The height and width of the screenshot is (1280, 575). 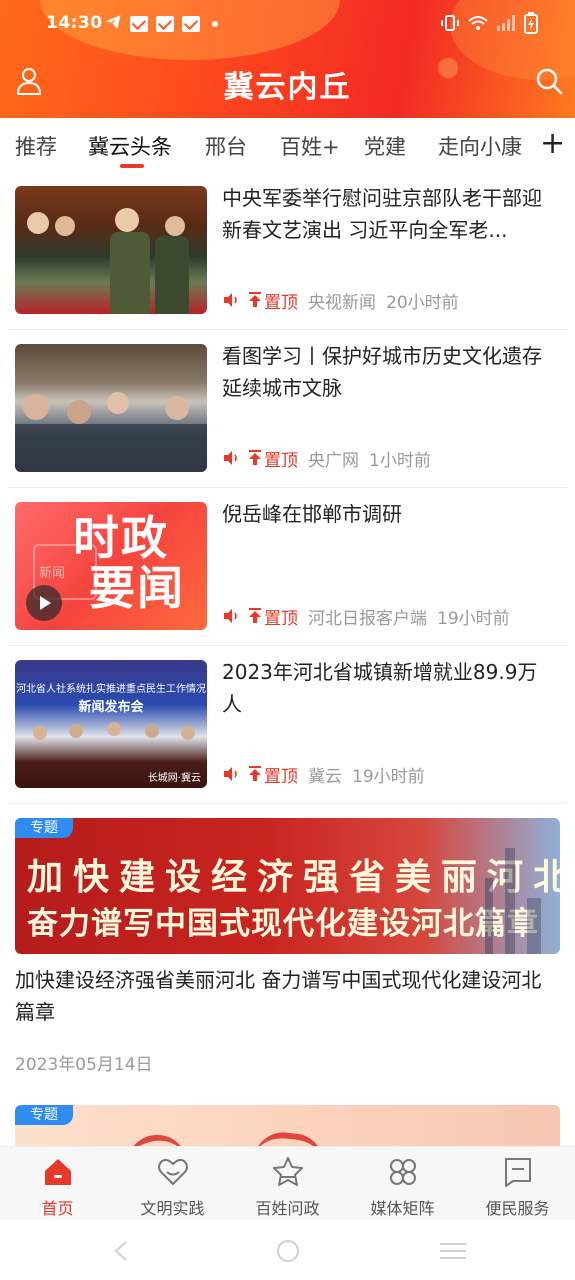 What do you see at coordinates (287, 87) in the screenshot?
I see `app-title: 冀云内丘` at bounding box center [287, 87].